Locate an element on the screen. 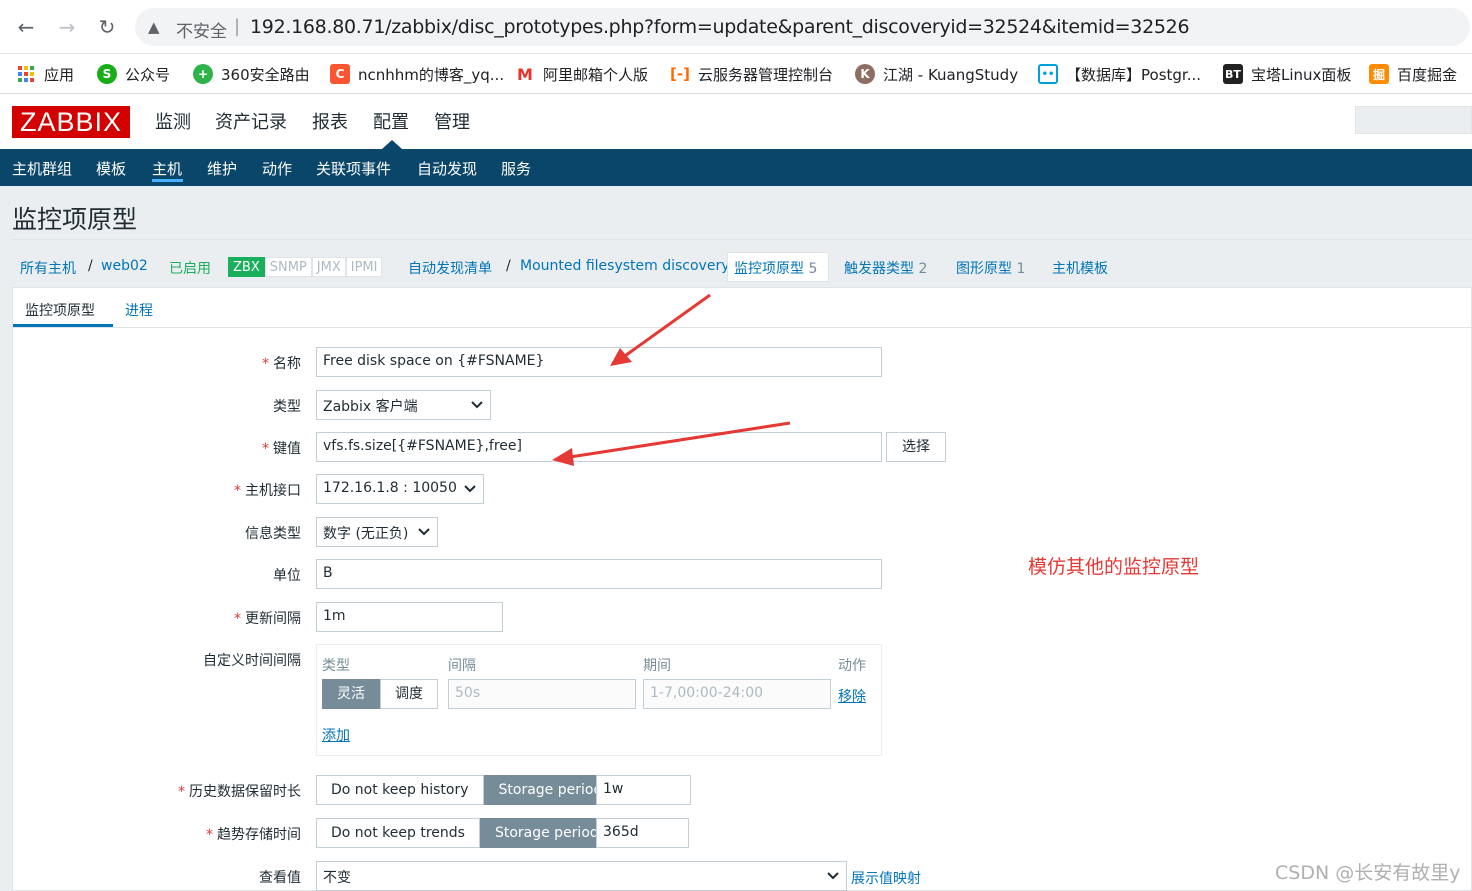  360-icon: + is located at coordinates (203, 74).